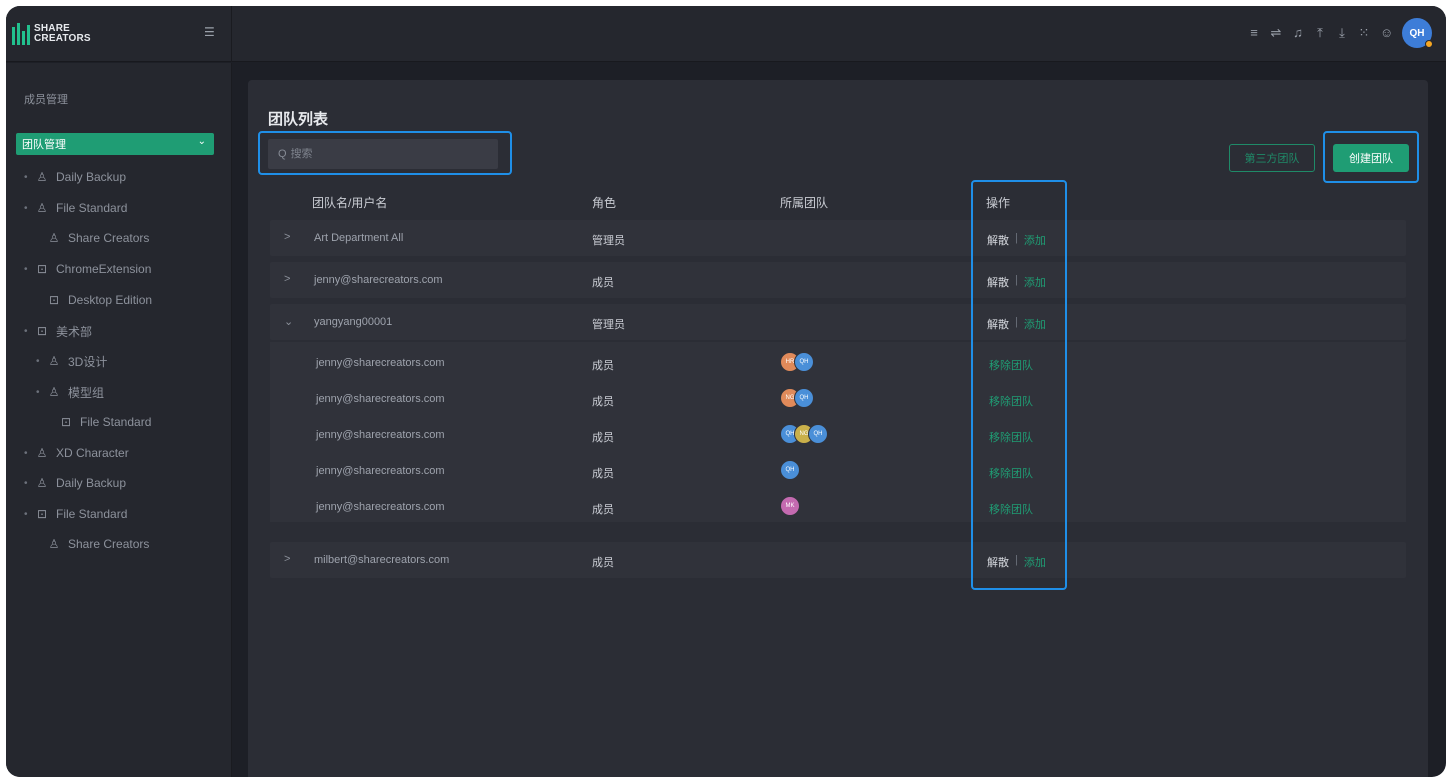  What do you see at coordinates (1272, 158) in the screenshot?
I see `third-party-team-button: 第三方团队` at bounding box center [1272, 158].